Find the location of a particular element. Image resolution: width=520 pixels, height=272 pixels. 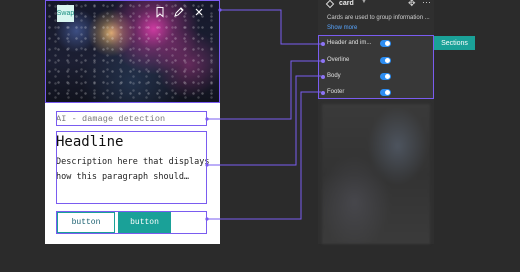

move-icon: ✥ is located at coordinates (412, 4).